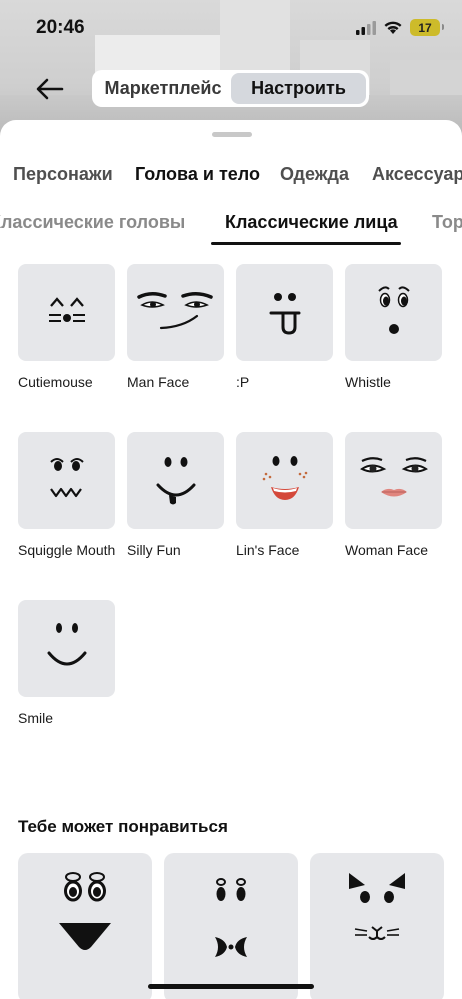 This screenshot has height=999, width=462. What do you see at coordinates (393, 27) in the screenshot?
I see `wifi-icon` at bounding box center [393, 27].